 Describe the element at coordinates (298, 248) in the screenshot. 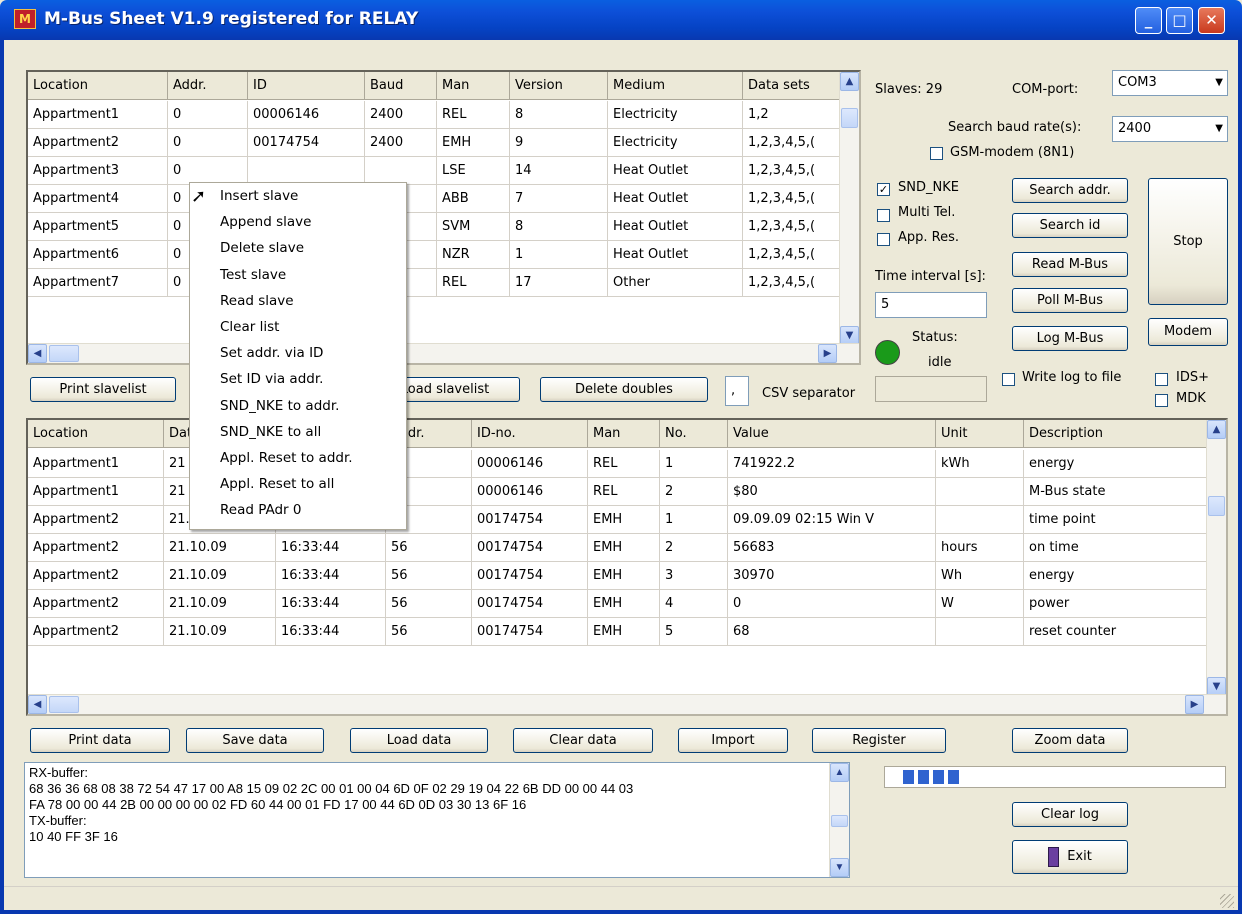

I see `context-menu-item: Delete slave` at that location.